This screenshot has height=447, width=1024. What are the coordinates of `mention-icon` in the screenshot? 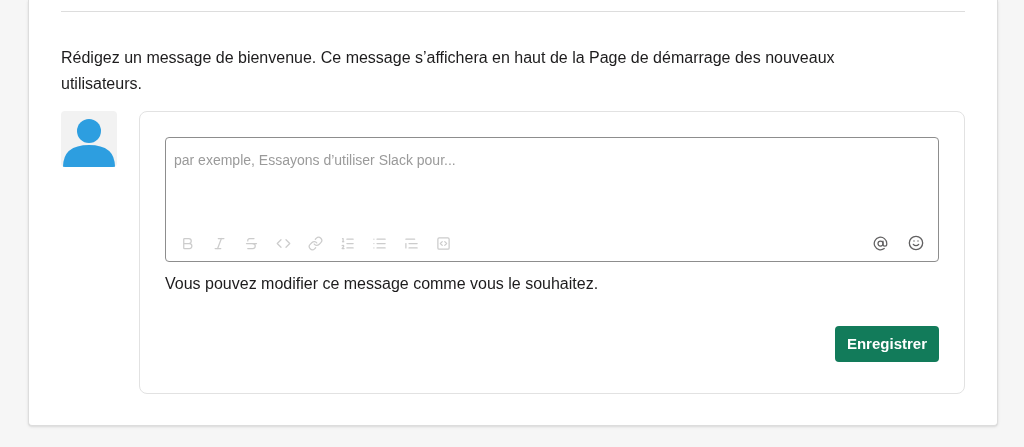 It's located at (880, 243).